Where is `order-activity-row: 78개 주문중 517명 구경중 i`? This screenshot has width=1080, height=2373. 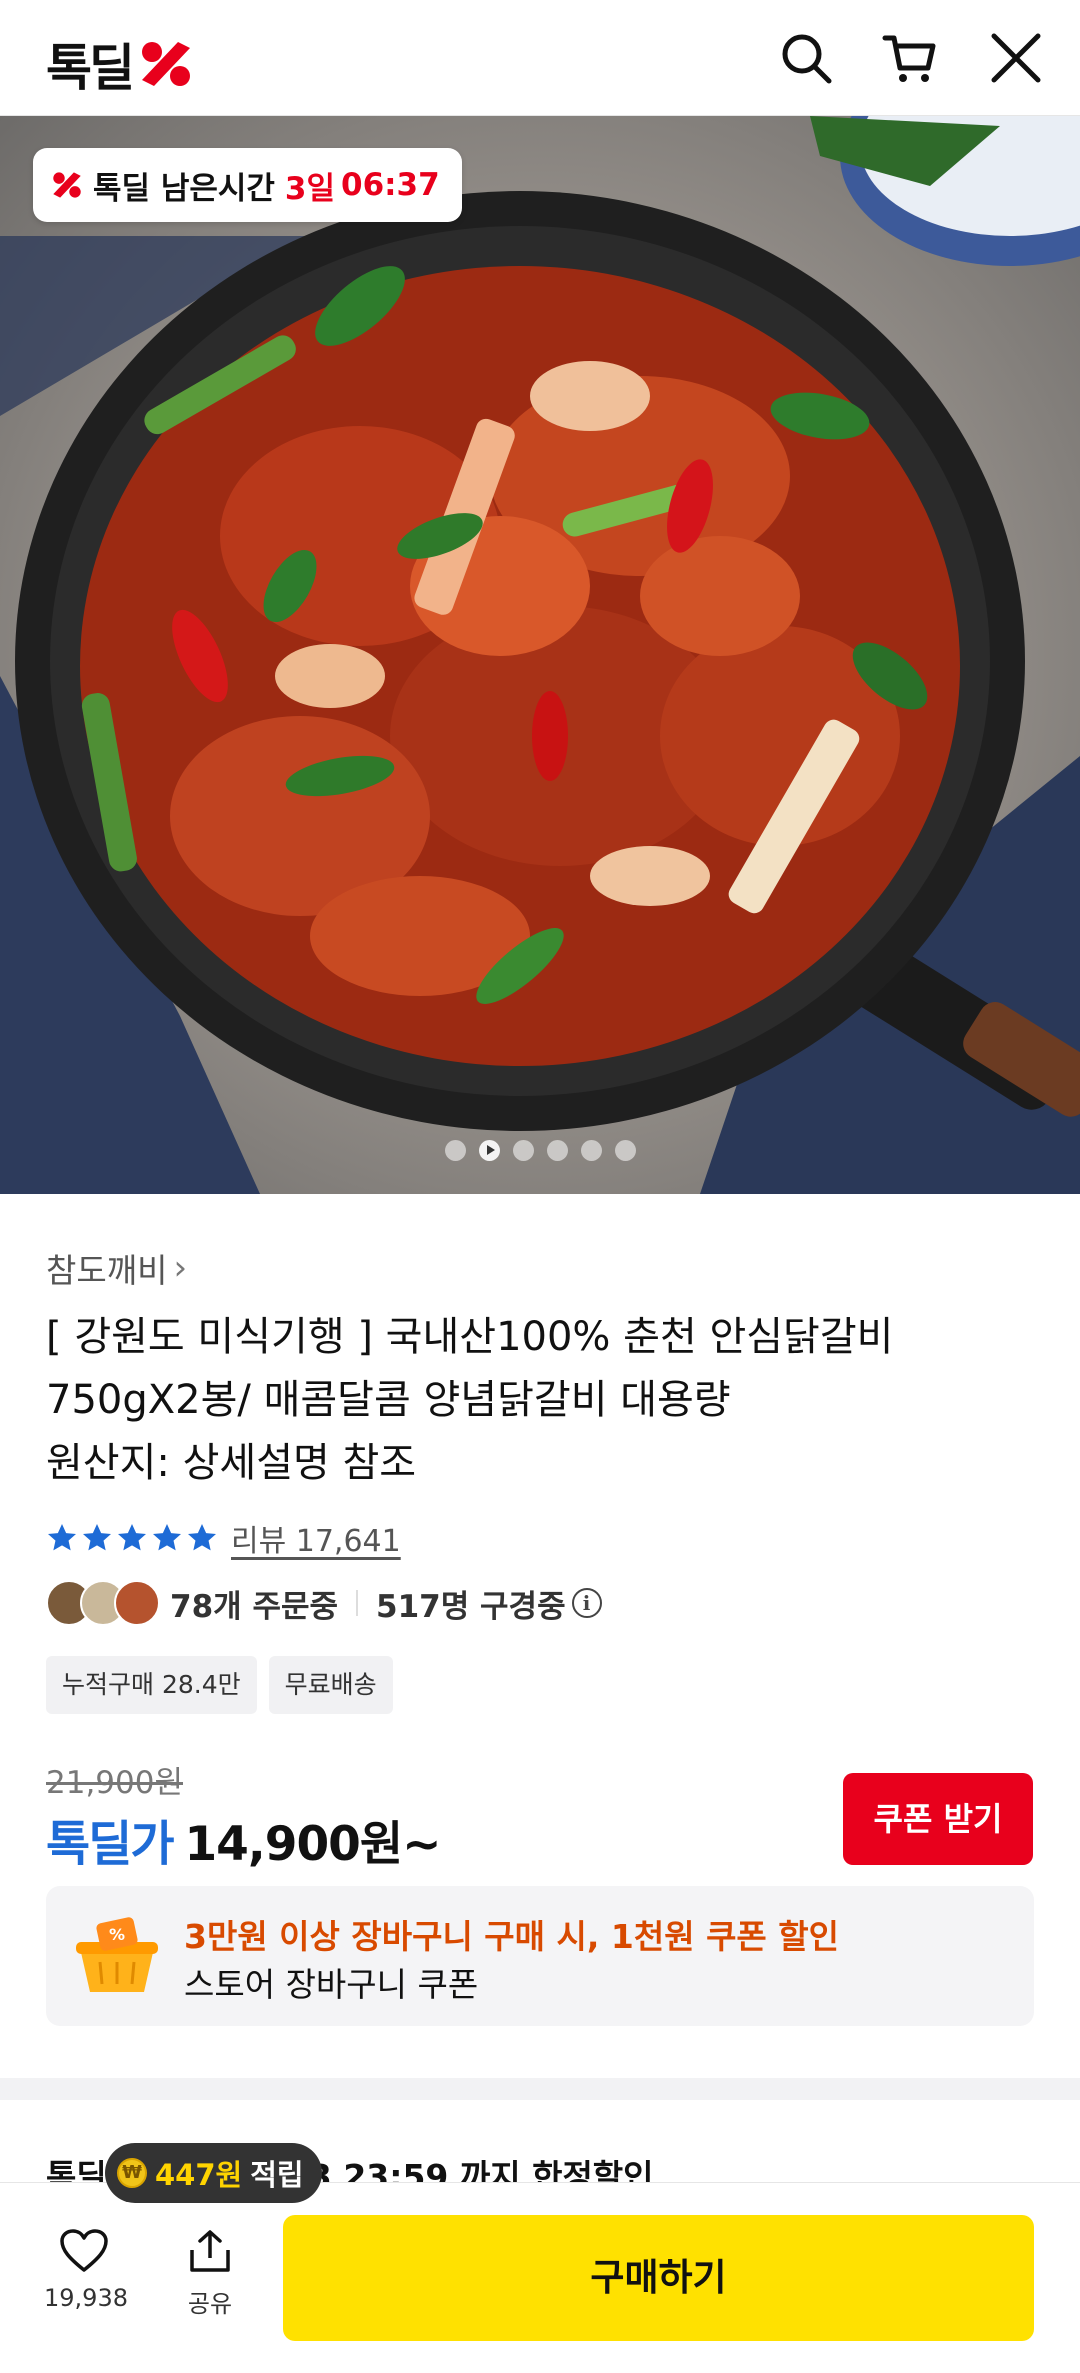
order-activity-row: 78개 주문중 517명 구경중 i is located at coordinates (324, 1603).